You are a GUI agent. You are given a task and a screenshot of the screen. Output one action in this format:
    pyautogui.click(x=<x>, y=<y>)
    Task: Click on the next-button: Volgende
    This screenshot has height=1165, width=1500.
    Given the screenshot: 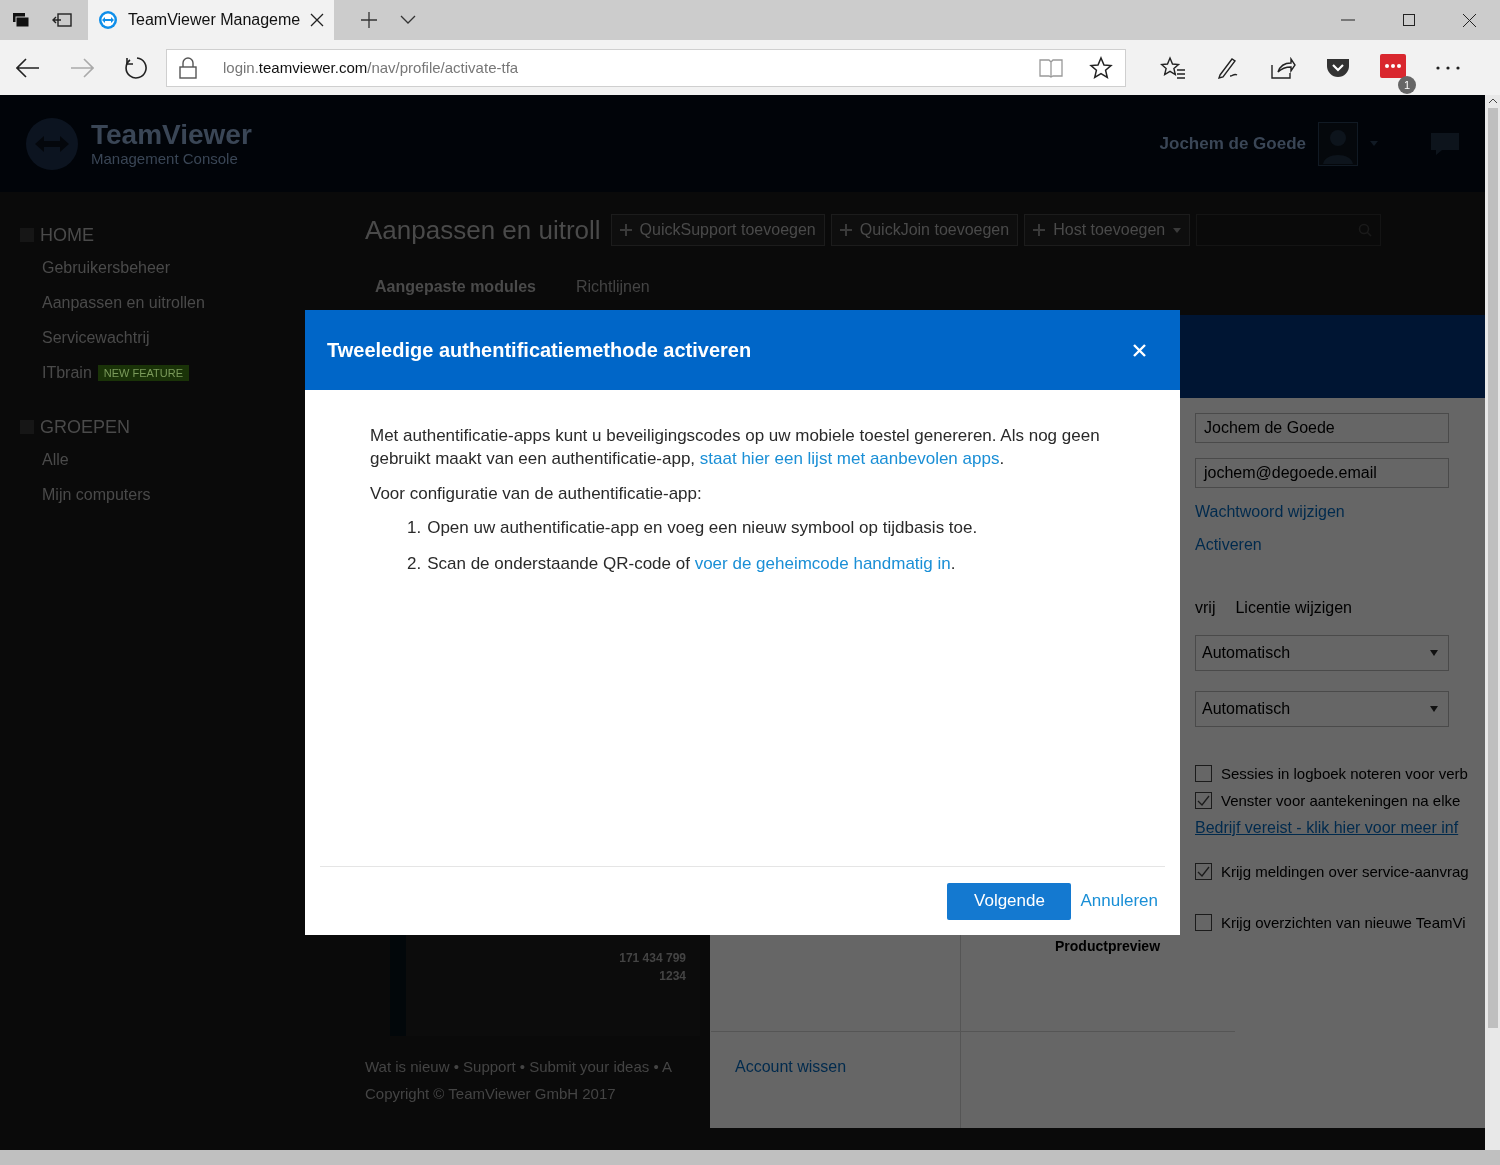 What is the action you would take?
    pyautogui.click(x=1009, y=901)
    